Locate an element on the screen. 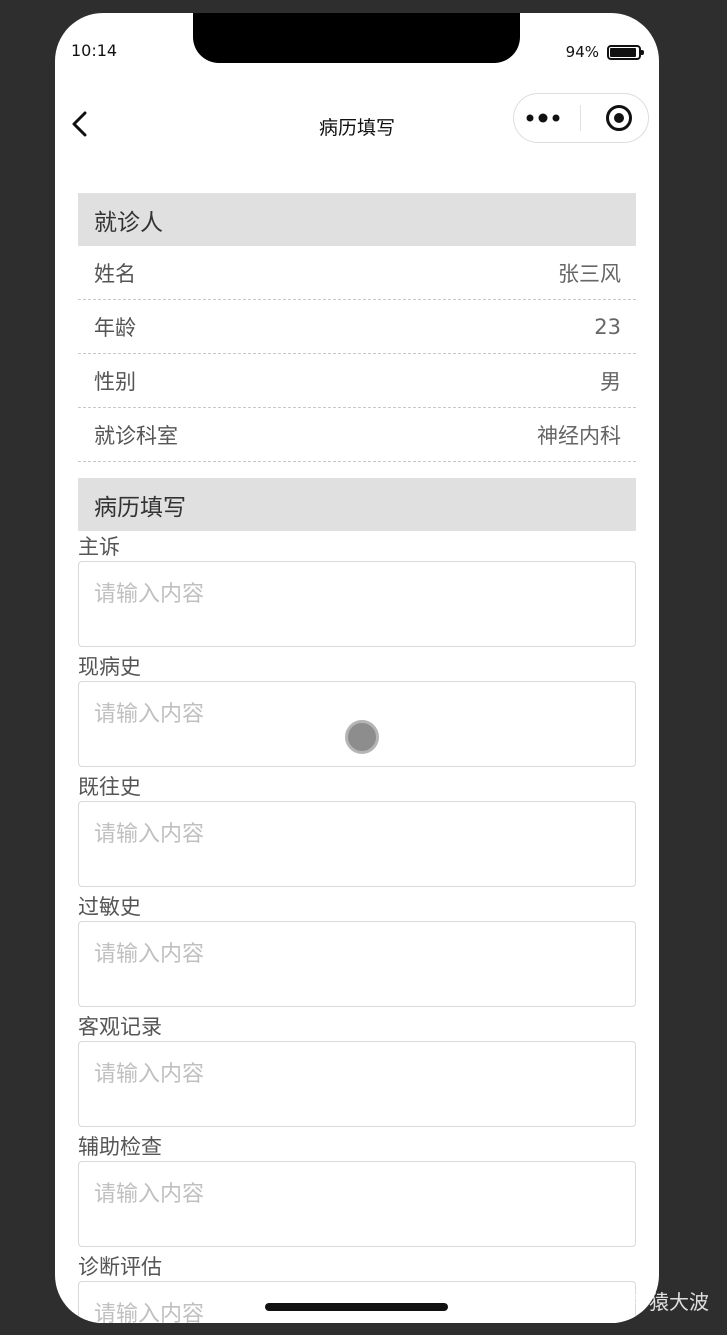 This screenshot has height=1335, width=727. info-value: 23 is located at coordinates (607, 326).